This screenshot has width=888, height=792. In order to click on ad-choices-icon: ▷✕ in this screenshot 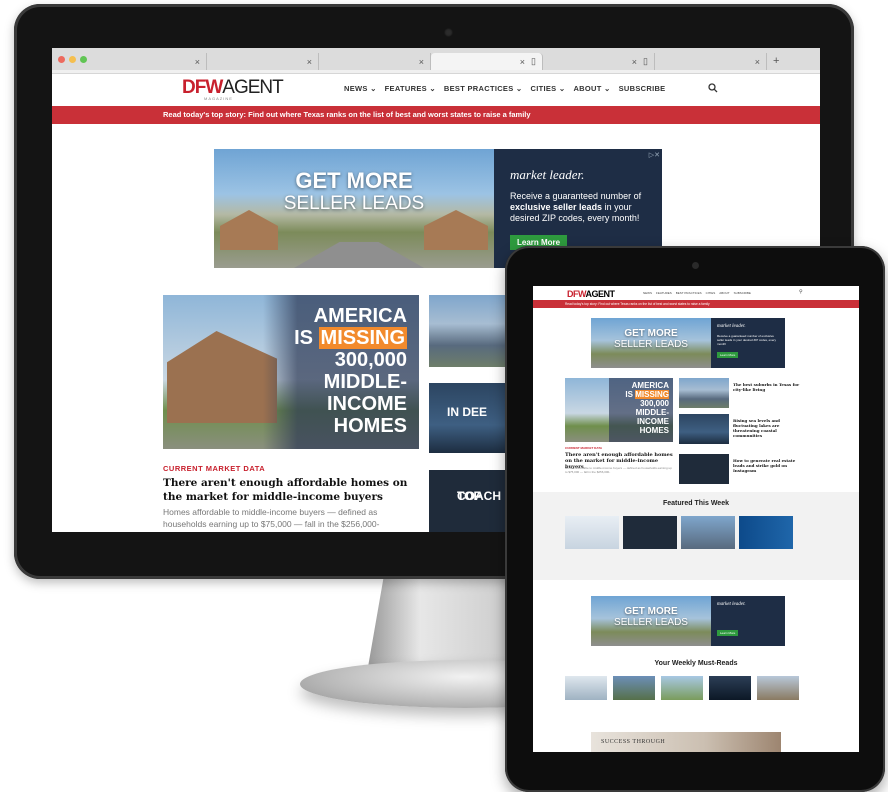, I will do `click(654, 155)`.